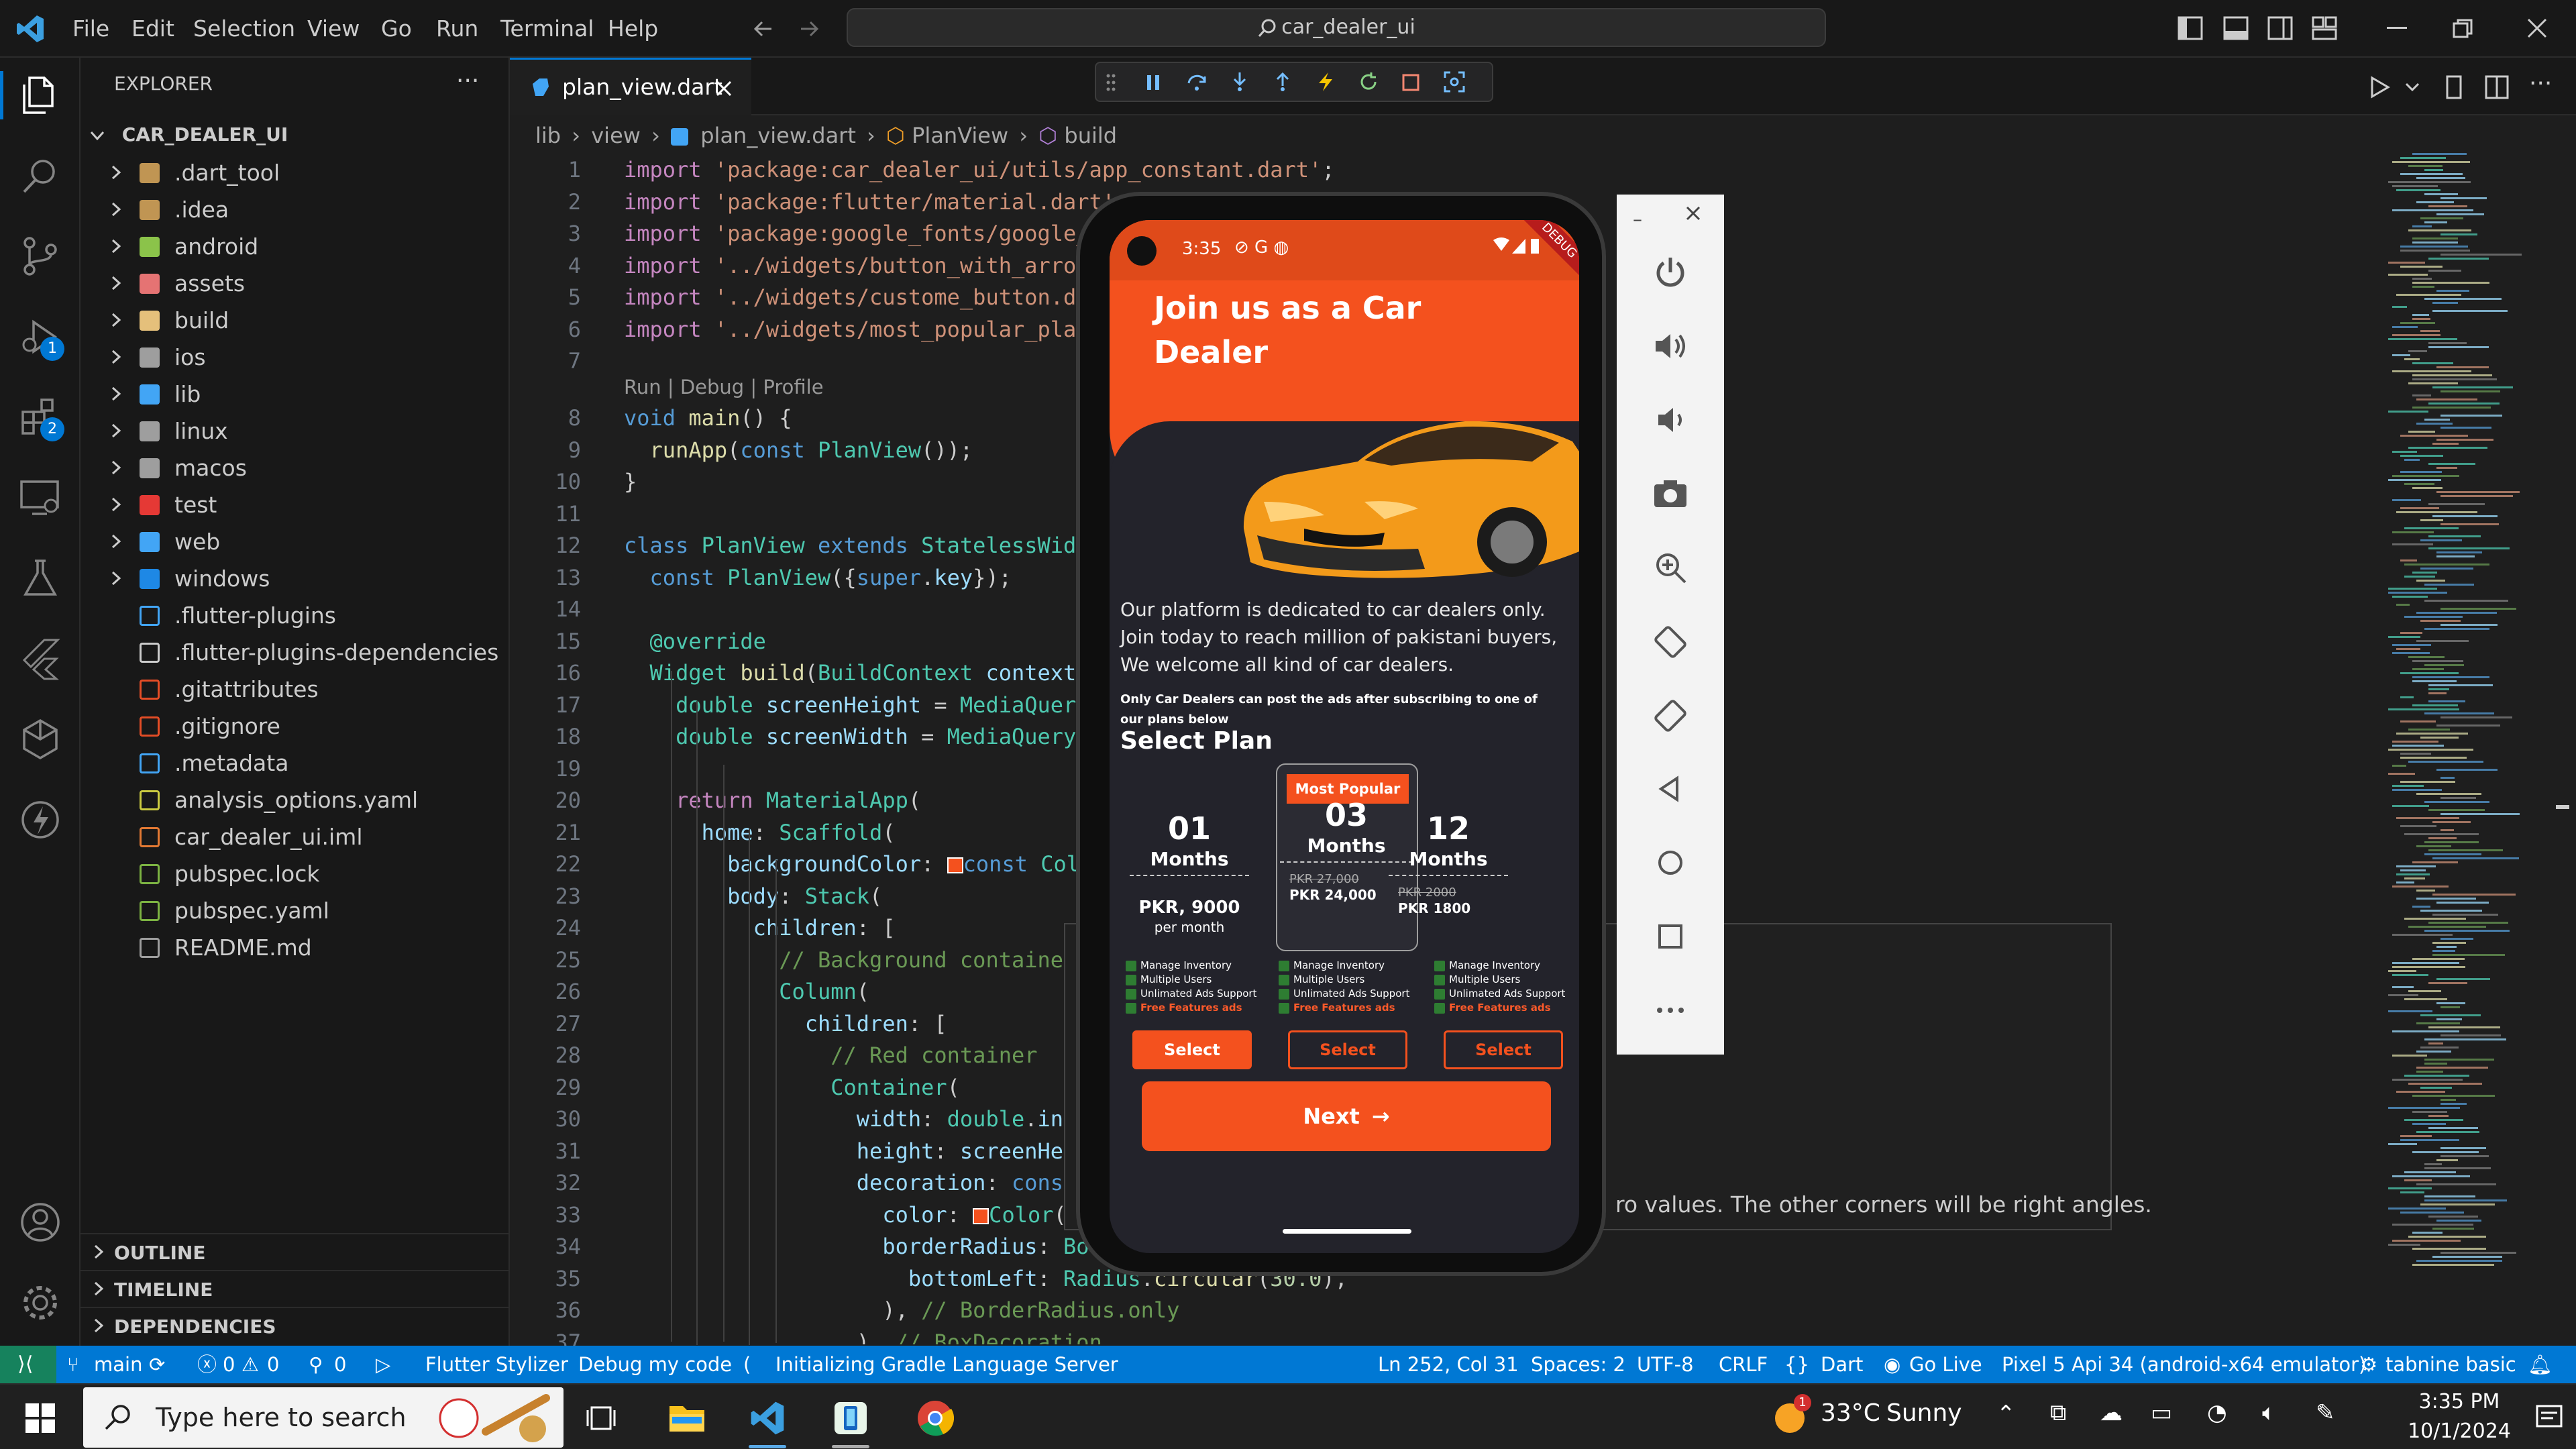  I want to click on onedrive-cloud-icon: ☁, so click(2111, 1412).